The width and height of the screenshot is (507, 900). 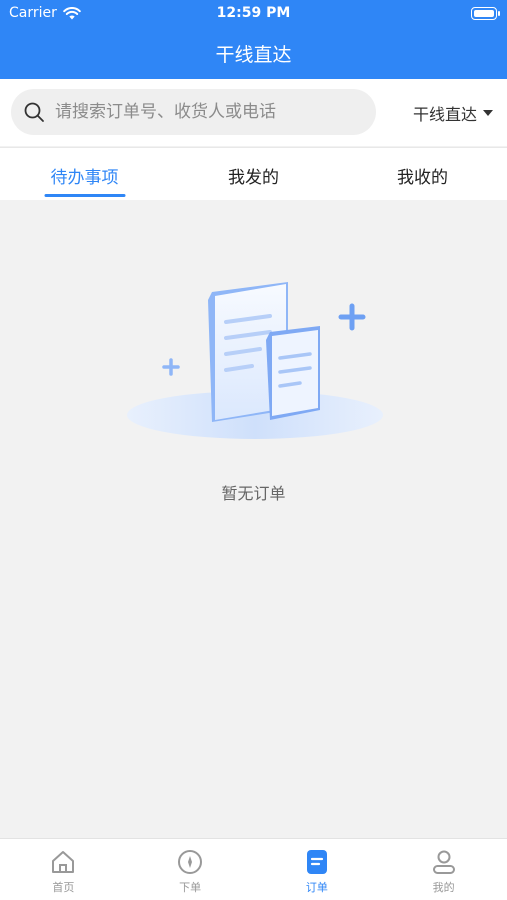 I want to click on nav-home-label: 首页, so click(x=63, y=887).